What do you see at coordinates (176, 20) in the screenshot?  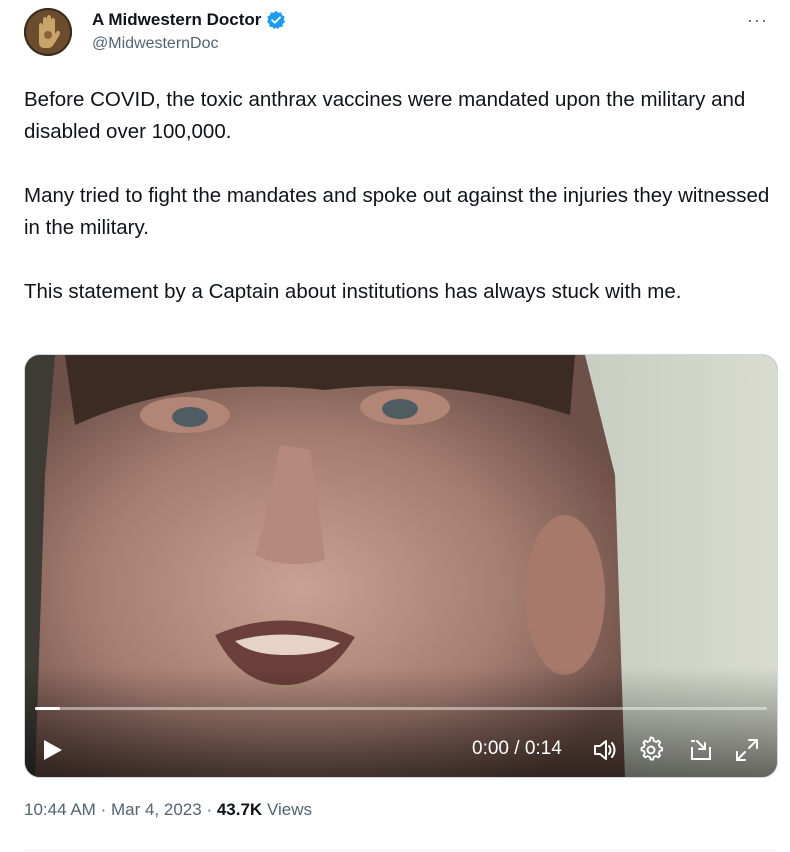 I see `author-display-name: A Midwestern Doctor` at bounding box center [176, 20].